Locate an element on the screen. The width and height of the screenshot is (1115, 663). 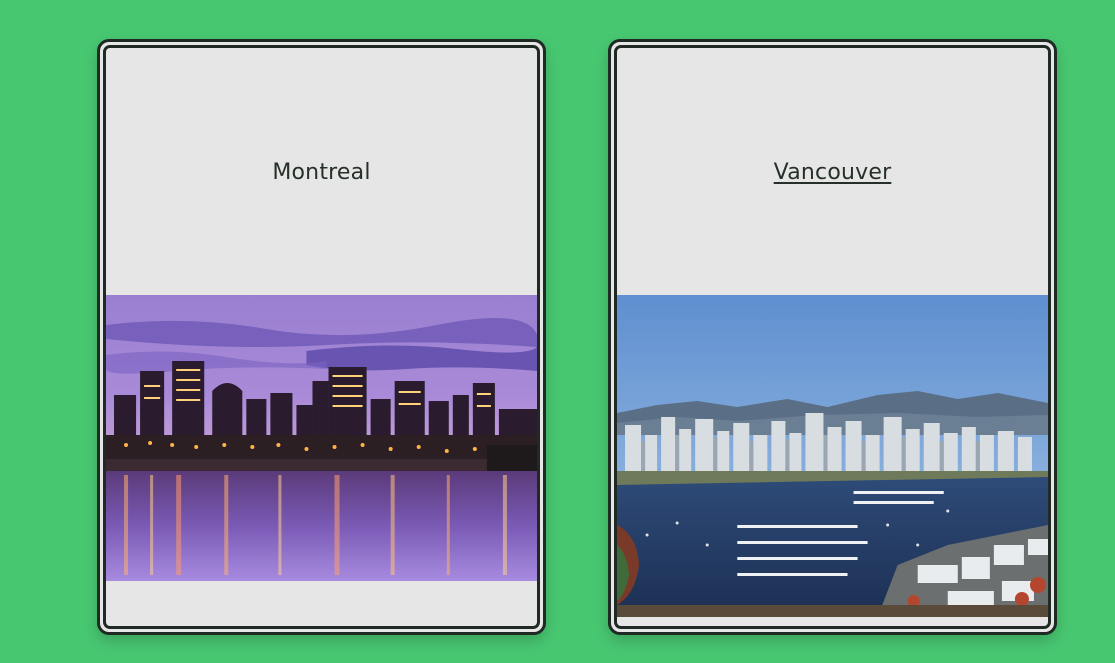
card-title-link: Vancouver is located at coordinates (832, 172).